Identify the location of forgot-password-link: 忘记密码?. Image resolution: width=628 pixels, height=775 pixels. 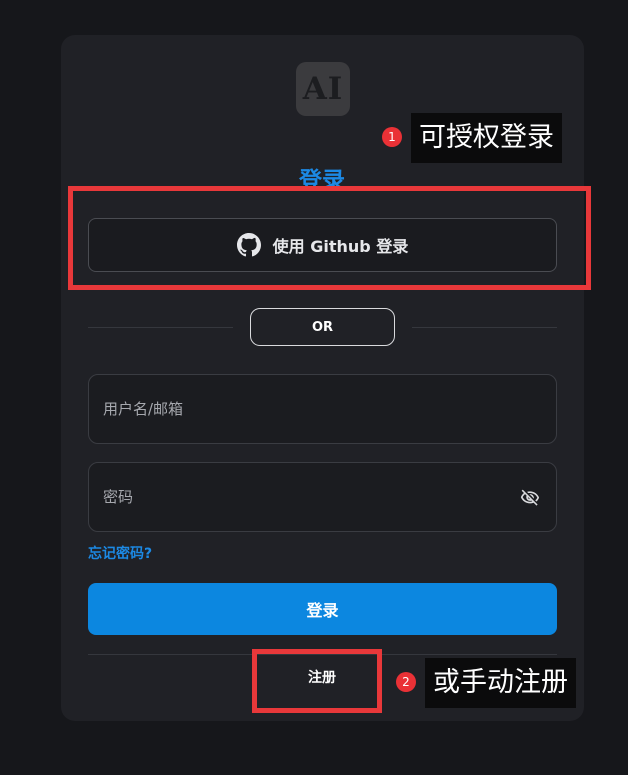
(120, 553).